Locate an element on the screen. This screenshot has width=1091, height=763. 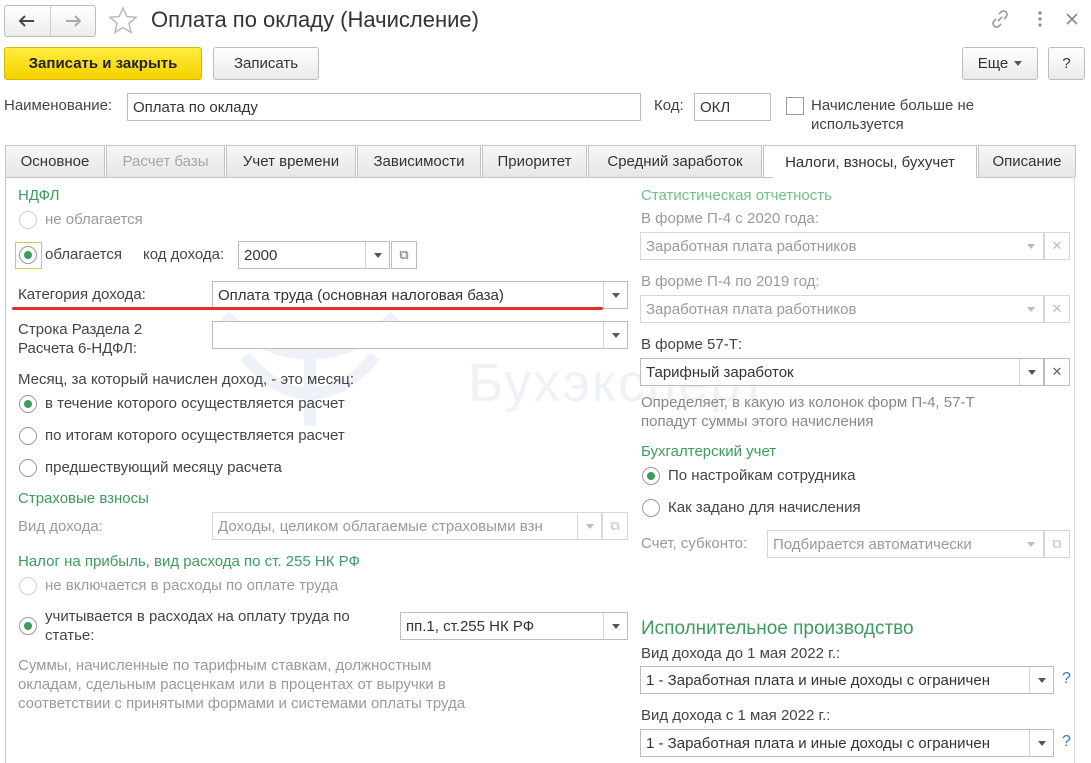
save-and-close-button: Записать и закрыть is located at coordinates (103, 63).